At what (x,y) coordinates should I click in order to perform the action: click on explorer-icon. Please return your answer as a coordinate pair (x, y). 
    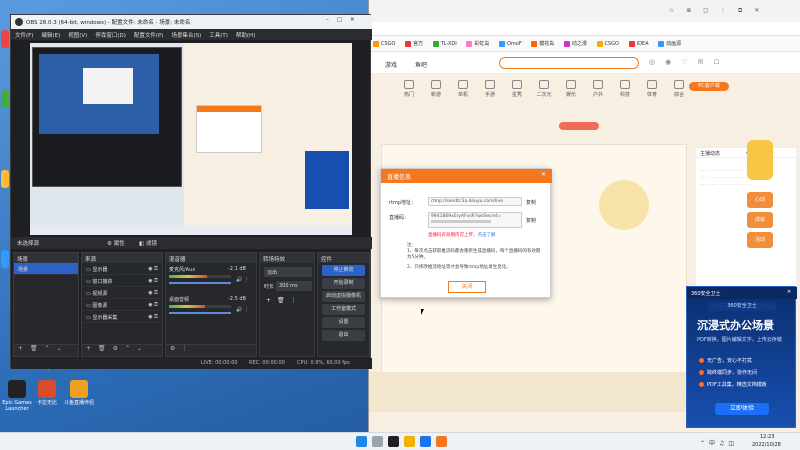
    Looking at the image, I should click on (409, 441).